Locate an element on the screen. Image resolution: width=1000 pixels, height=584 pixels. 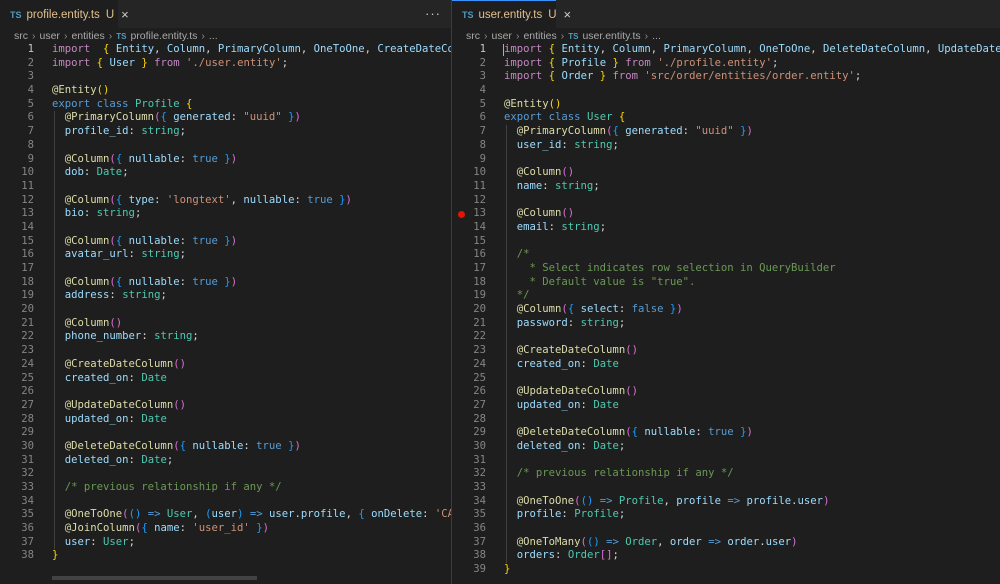
line-number: 10 is located at coordinates (479, 172).